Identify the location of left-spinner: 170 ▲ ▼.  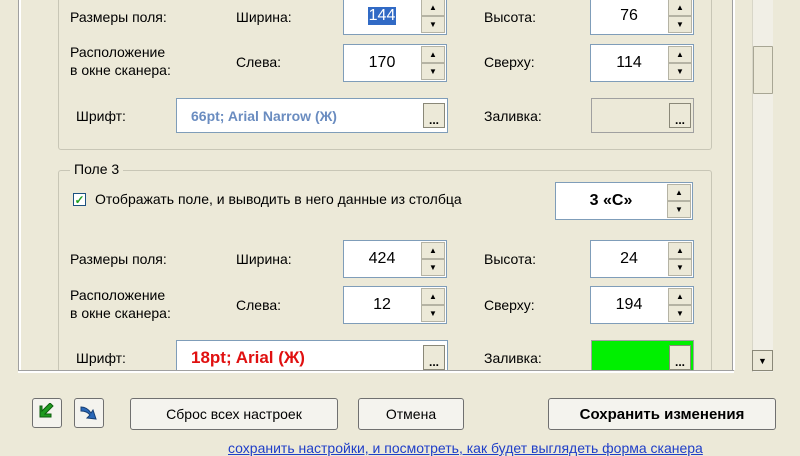
(395, 63).